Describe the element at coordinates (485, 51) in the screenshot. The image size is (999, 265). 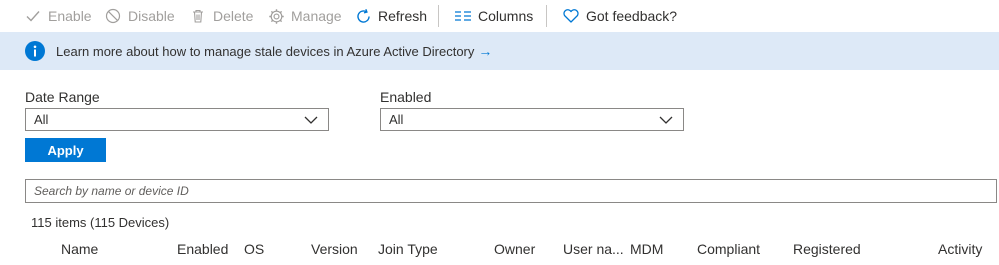
I see `arrow-right-icon: →` at that location.